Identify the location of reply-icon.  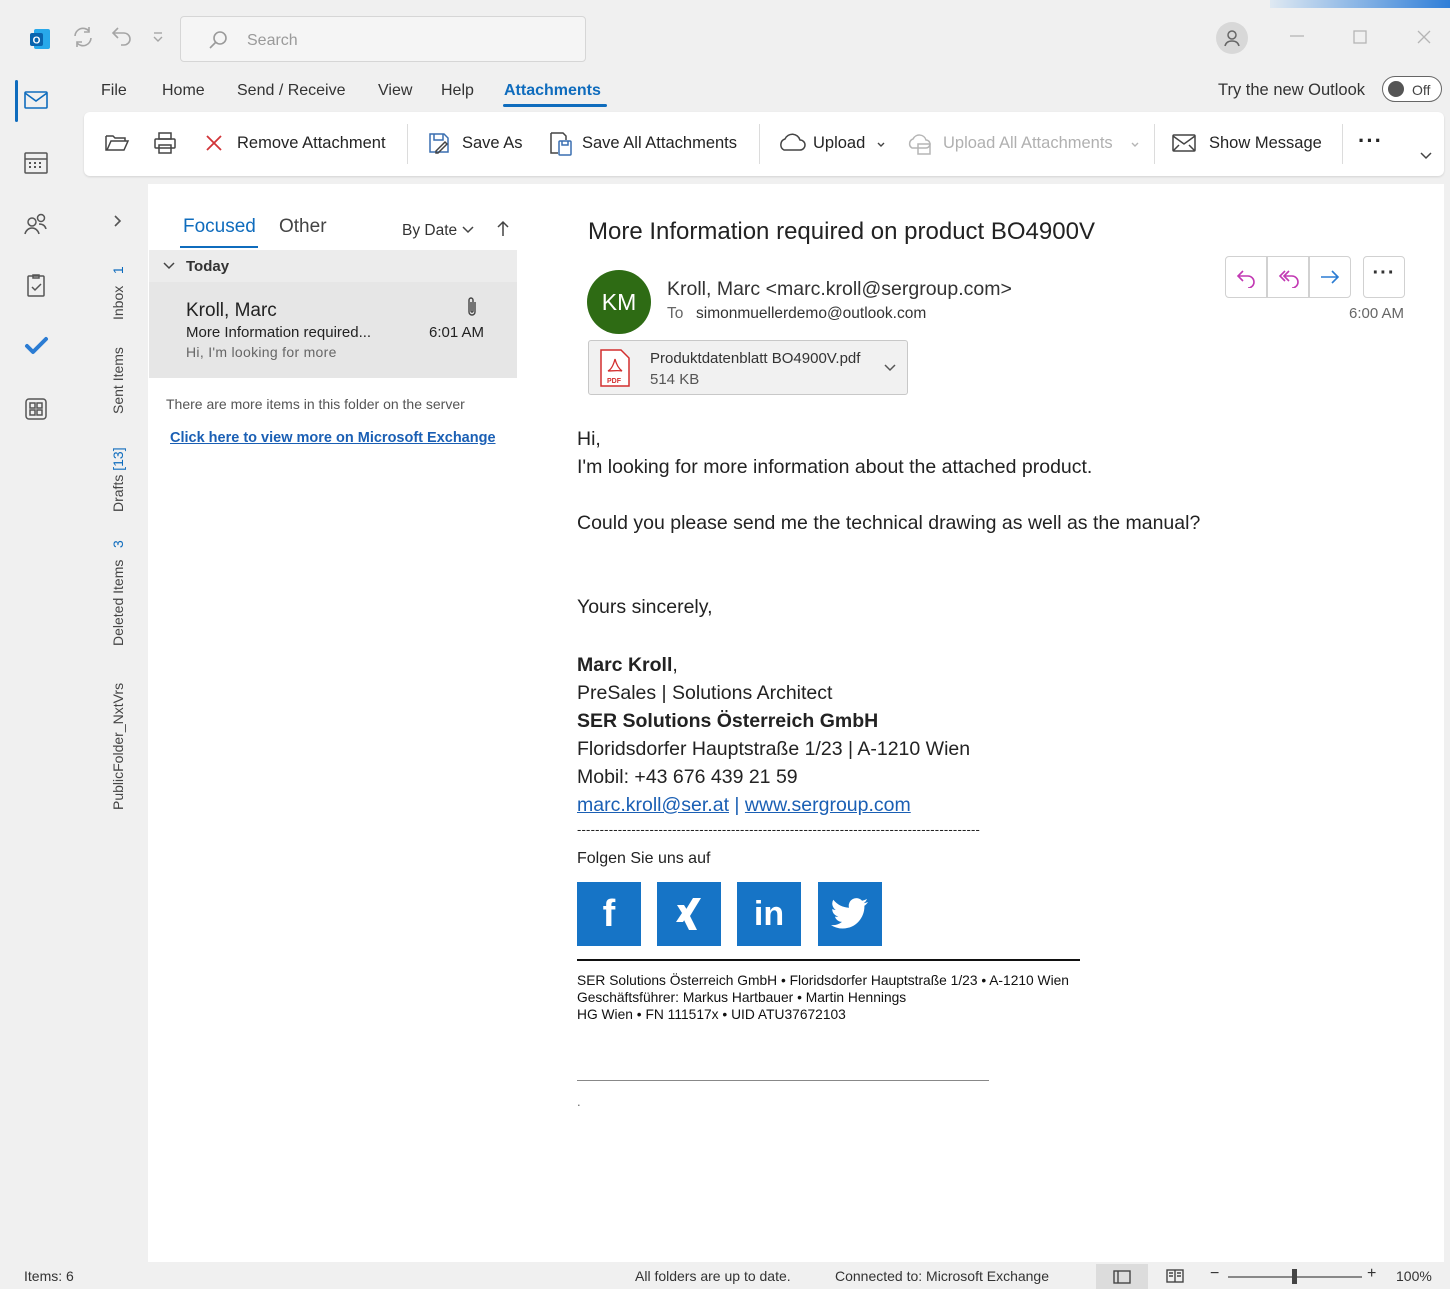
(1245, 279).